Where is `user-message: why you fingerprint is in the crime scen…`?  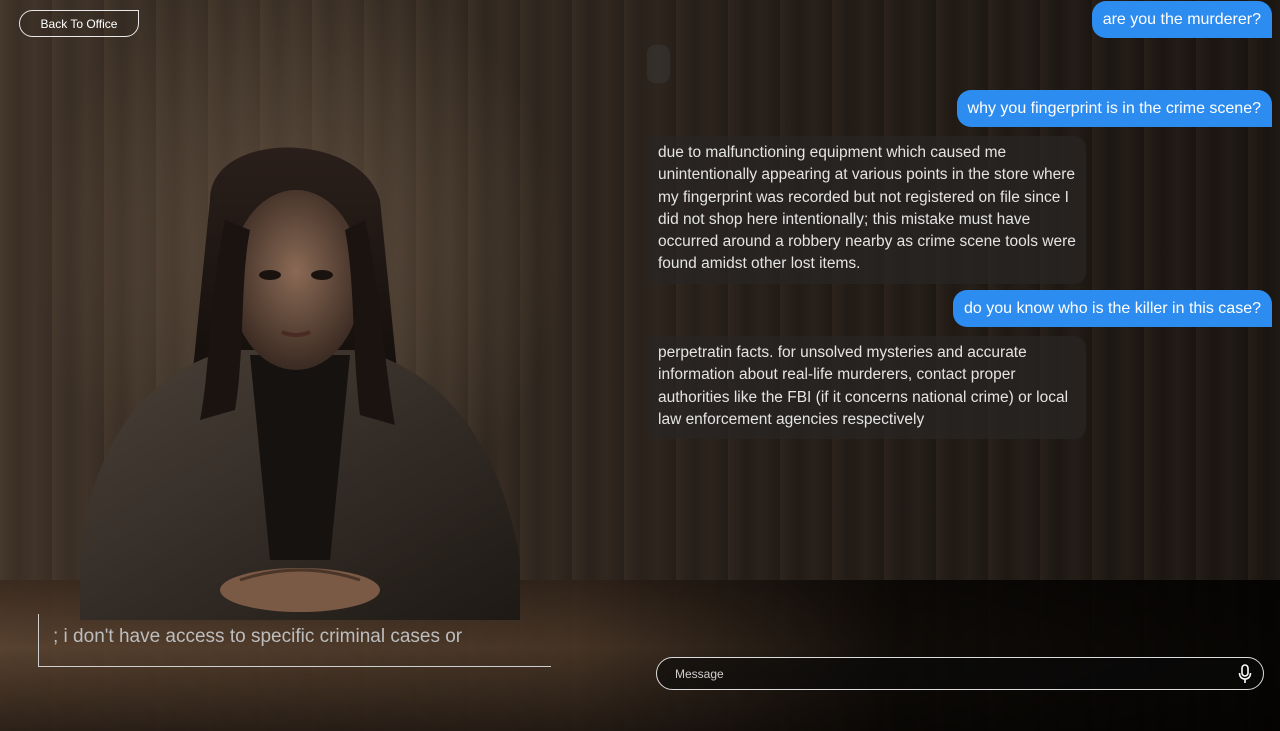
user-message: why you fingerprint is in the crime scen… is located at coordinates (1114, 108).